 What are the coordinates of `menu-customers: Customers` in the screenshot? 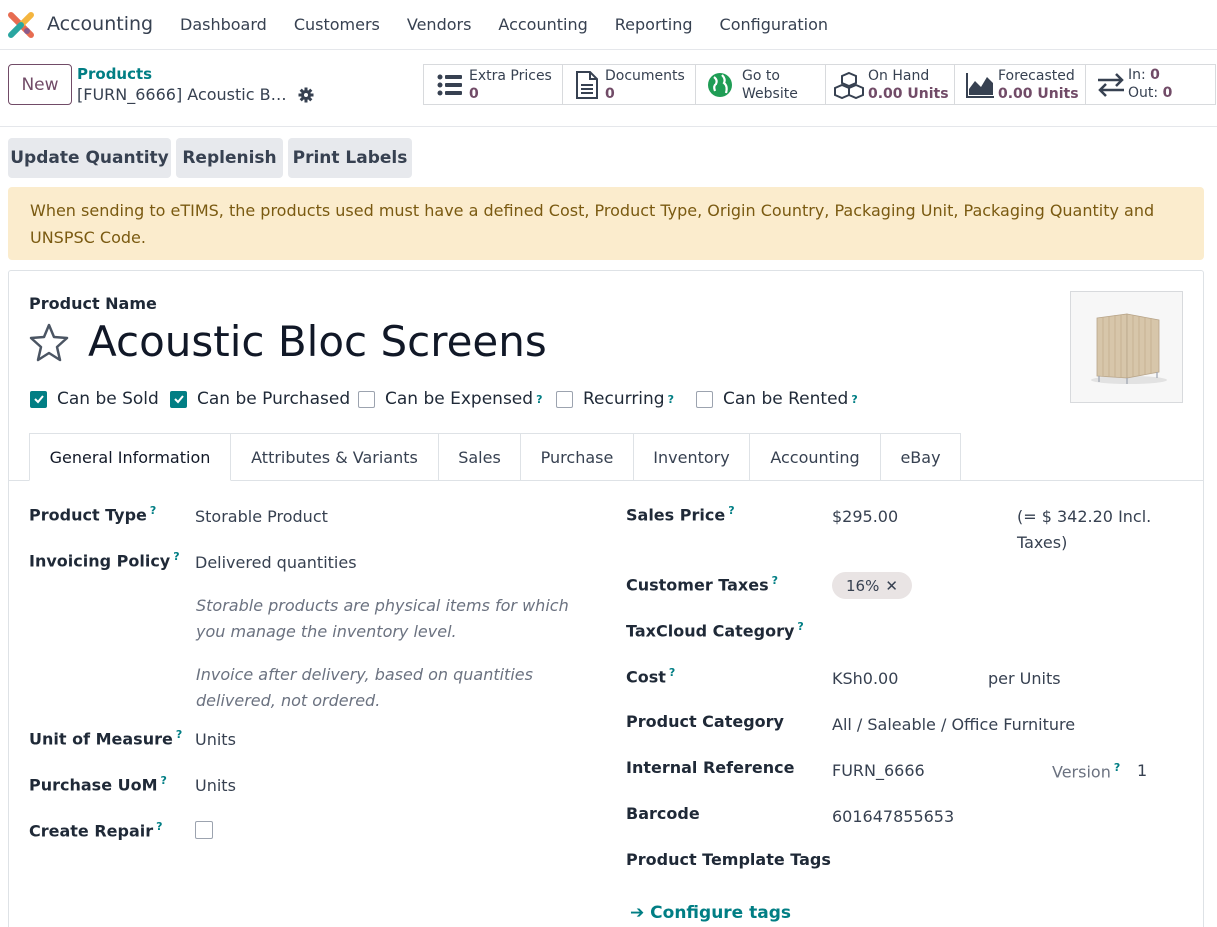 It's located at (337, 24).